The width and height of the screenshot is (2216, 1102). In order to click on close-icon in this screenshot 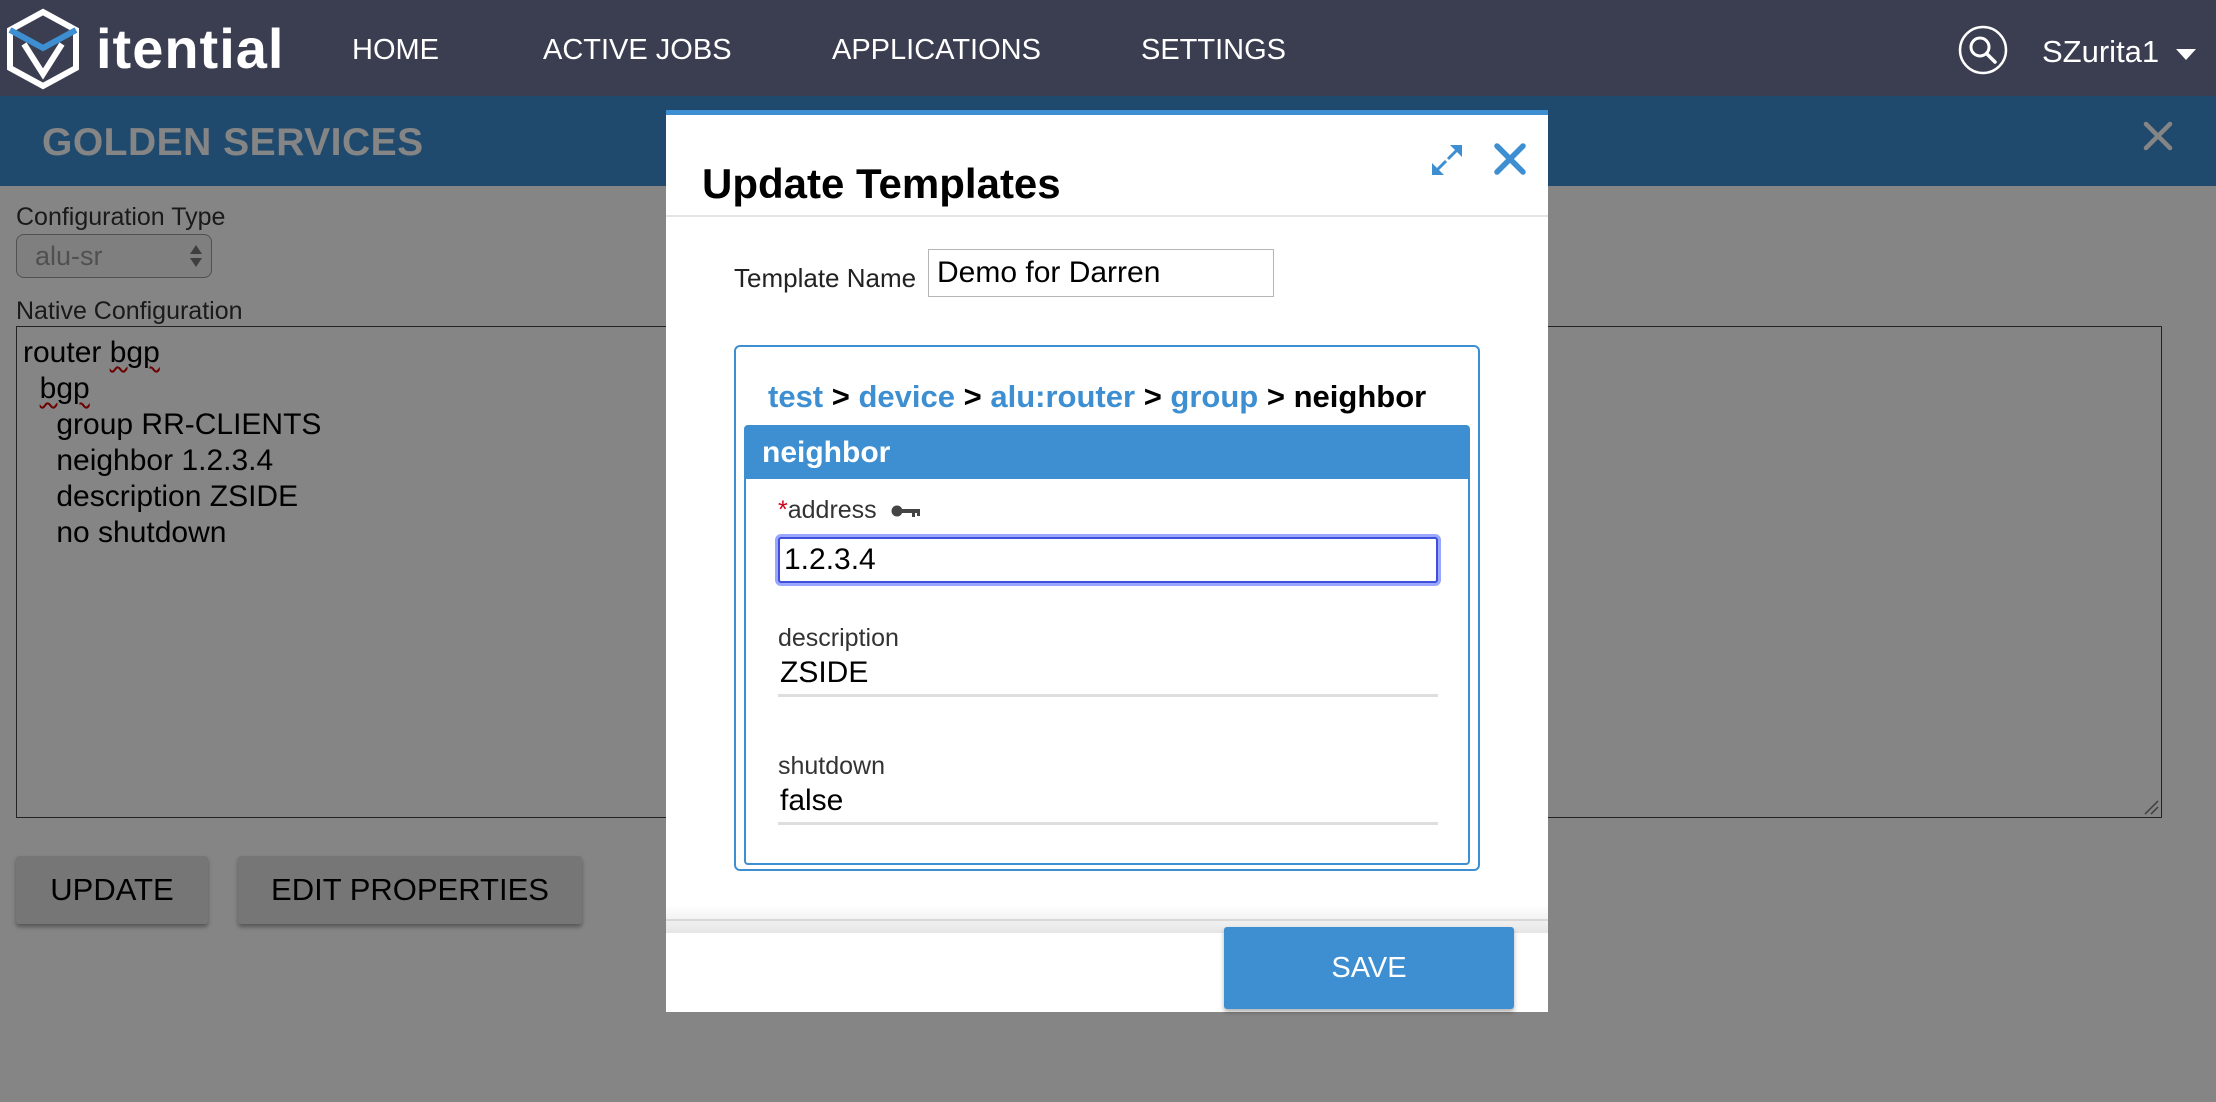, I will do `click(1510, 159)`.